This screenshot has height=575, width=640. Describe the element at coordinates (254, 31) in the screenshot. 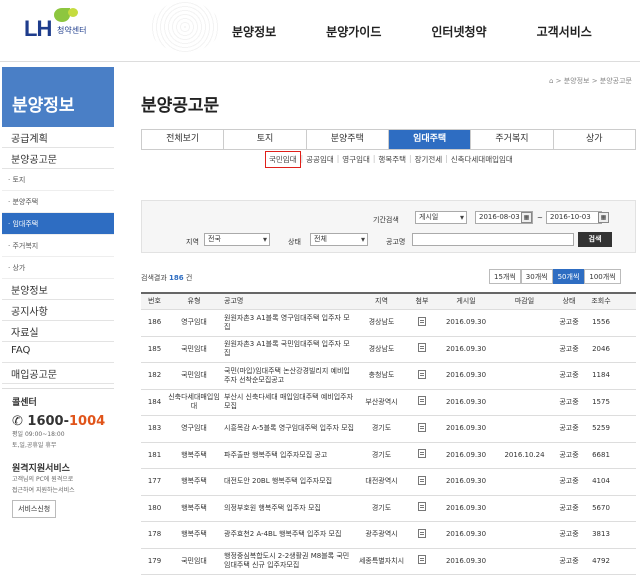

I see `nav-sales-info: 분양정보` at that location.